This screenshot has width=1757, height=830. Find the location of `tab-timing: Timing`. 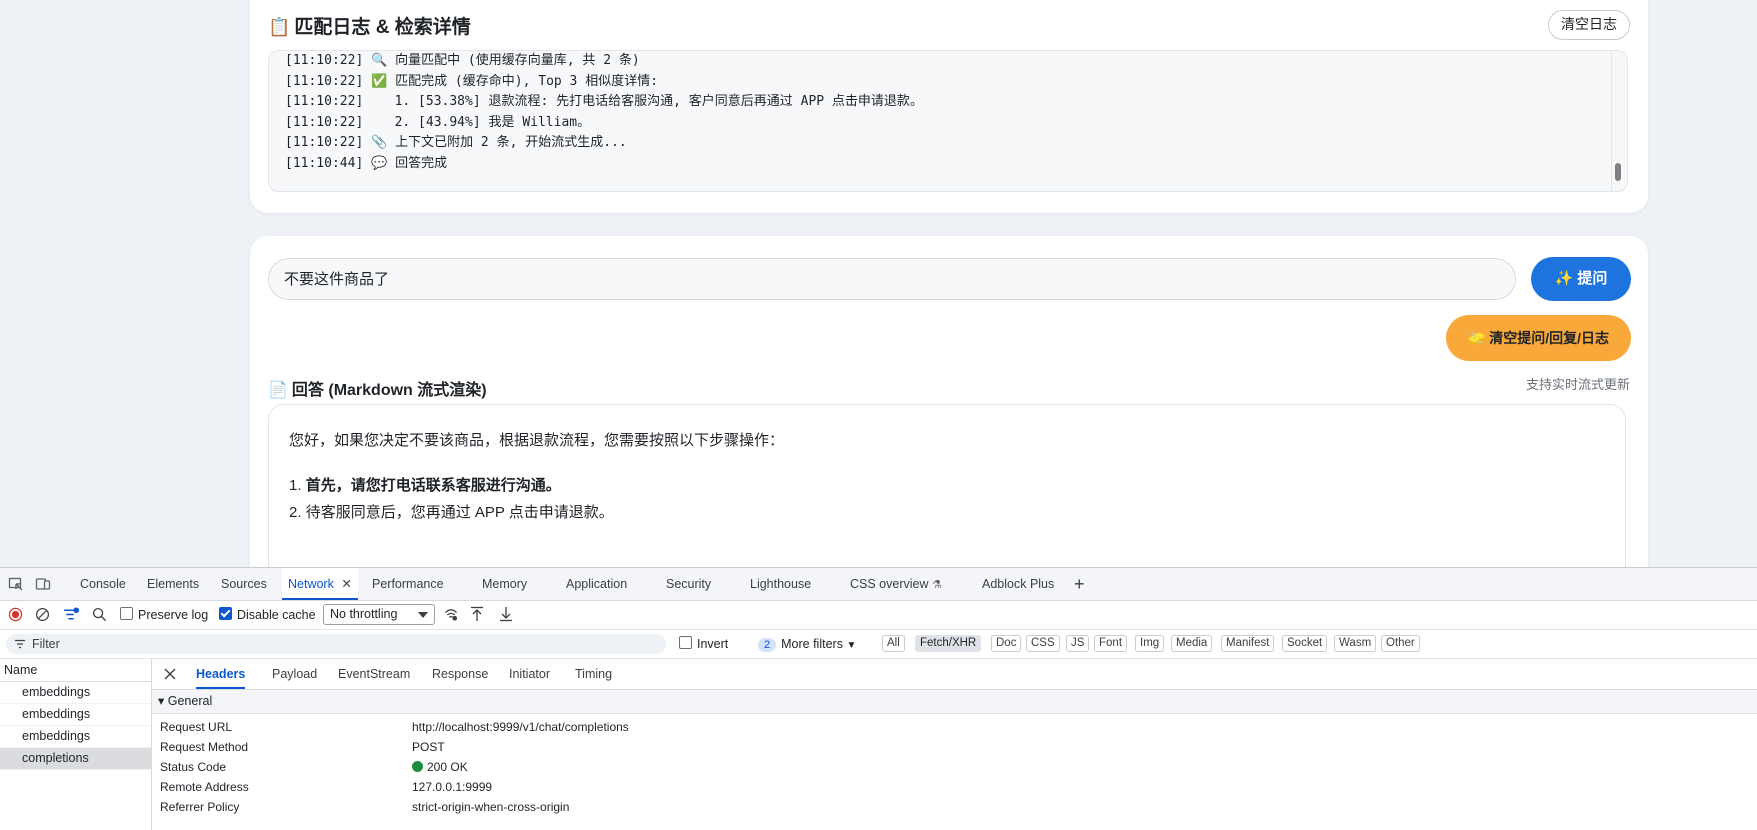

tab-timing: Timing is located at coordinates (593, 674).